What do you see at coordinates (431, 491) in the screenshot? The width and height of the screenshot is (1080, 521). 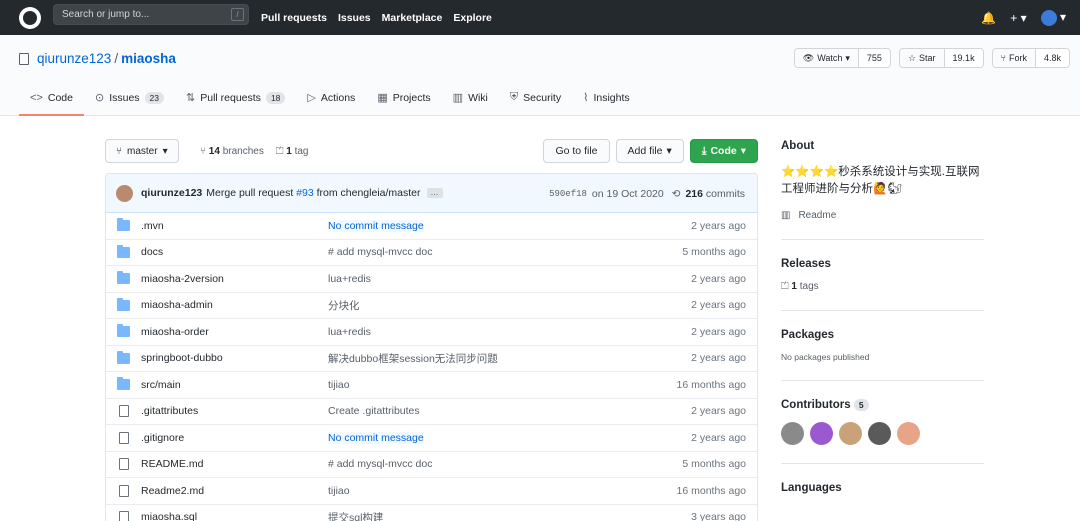 I see `table-row: Readme2.md tijiao 16 months ago` at bounding box center [431, 491].